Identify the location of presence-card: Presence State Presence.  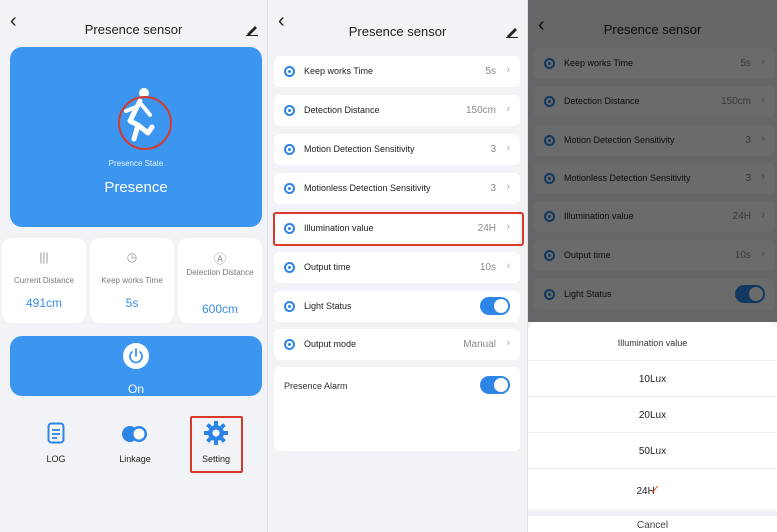
(136, 137).